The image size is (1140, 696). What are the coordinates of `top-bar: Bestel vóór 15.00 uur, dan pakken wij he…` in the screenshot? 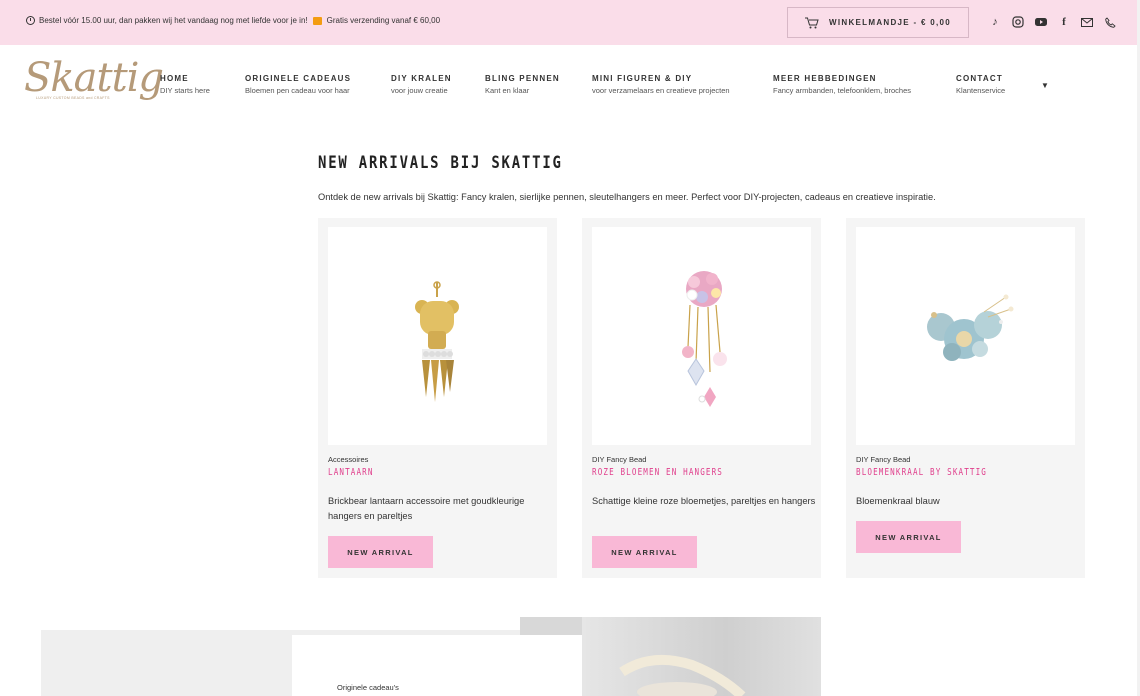 It's located at (570, 22).